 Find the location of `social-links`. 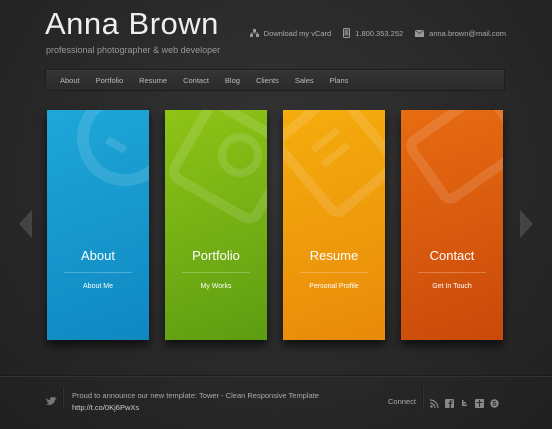

social-links is located at coordinates (464, 402).